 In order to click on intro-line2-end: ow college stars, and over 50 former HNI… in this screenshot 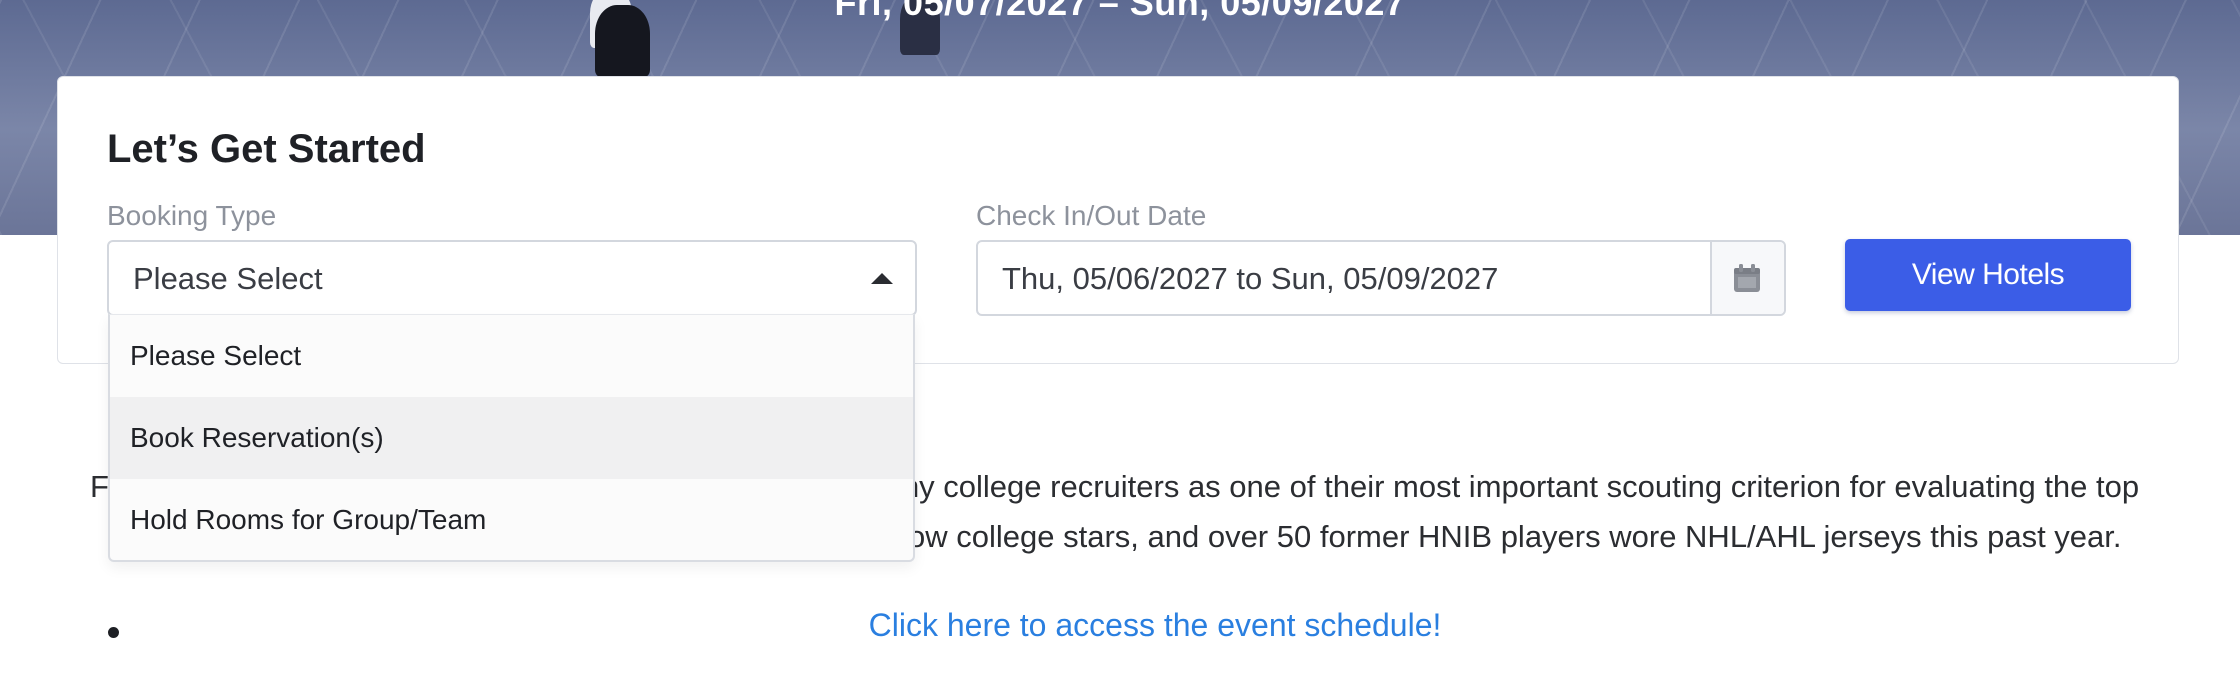, I will do `click(1515, 536)`.